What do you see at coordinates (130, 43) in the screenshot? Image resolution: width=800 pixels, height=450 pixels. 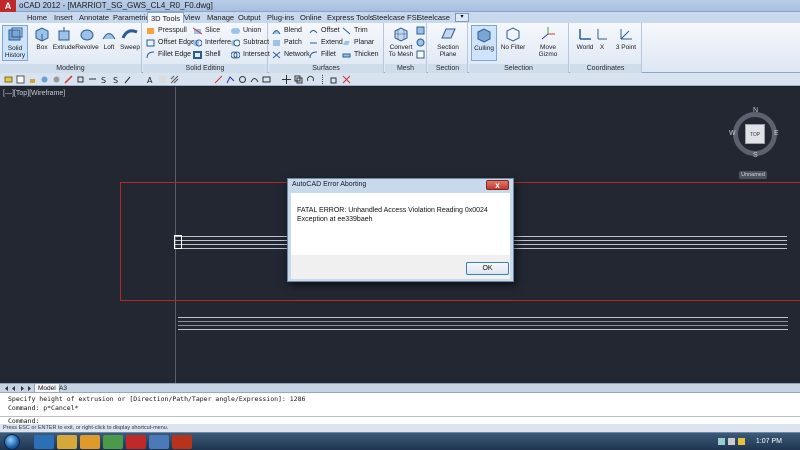 I see `sweep-button: Sweep` at bounding box center [130, 43].